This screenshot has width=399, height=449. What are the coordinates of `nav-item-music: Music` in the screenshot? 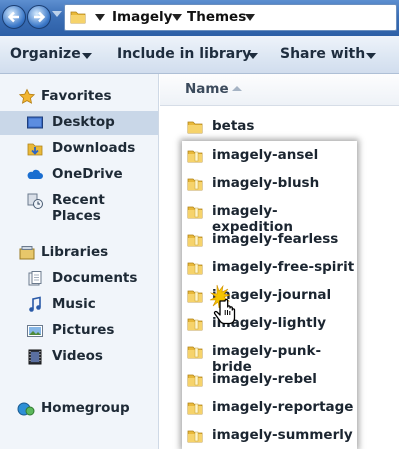 It's located at (79, 305).